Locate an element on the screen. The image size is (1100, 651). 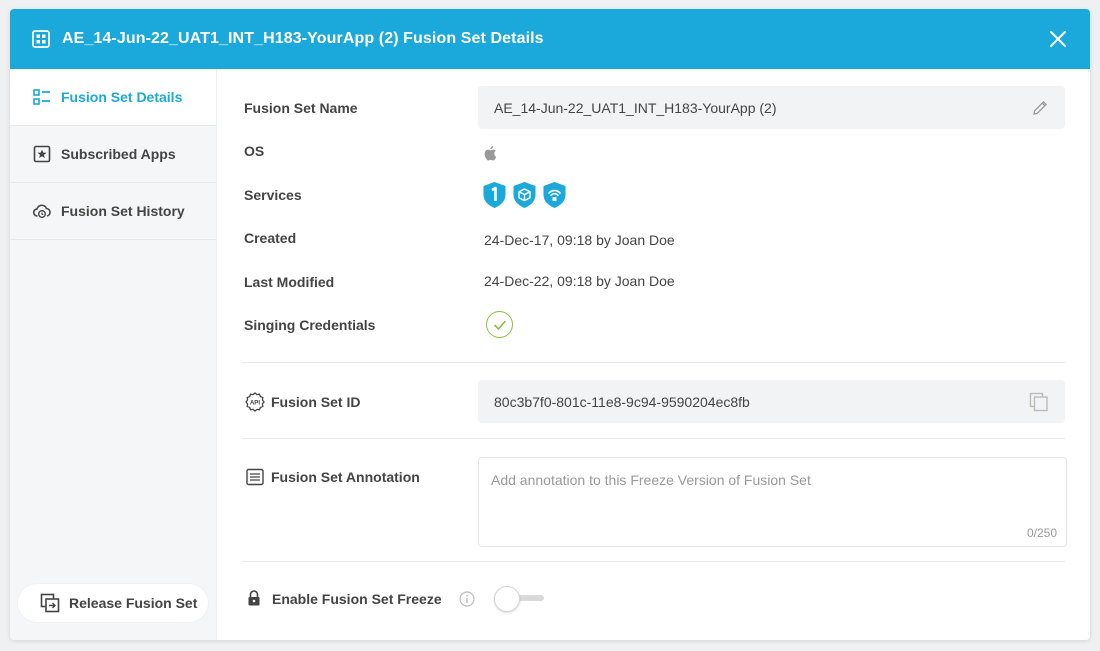
annotation-label: Fusion Set Annotation is located at coordinates (345, 477).